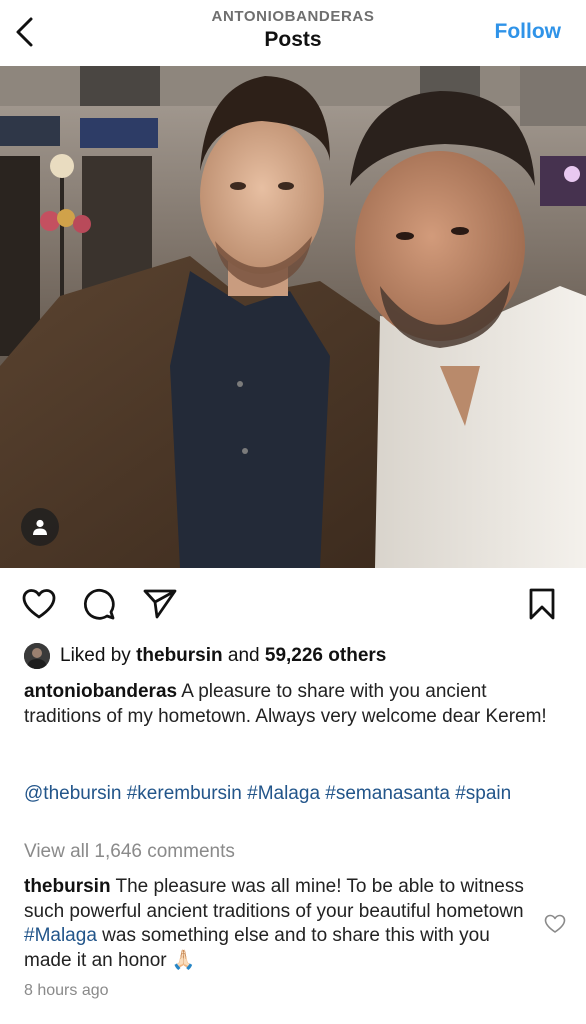 This screenshot has width=586, height=1024. I want to click on save-button, so click(542, 604).